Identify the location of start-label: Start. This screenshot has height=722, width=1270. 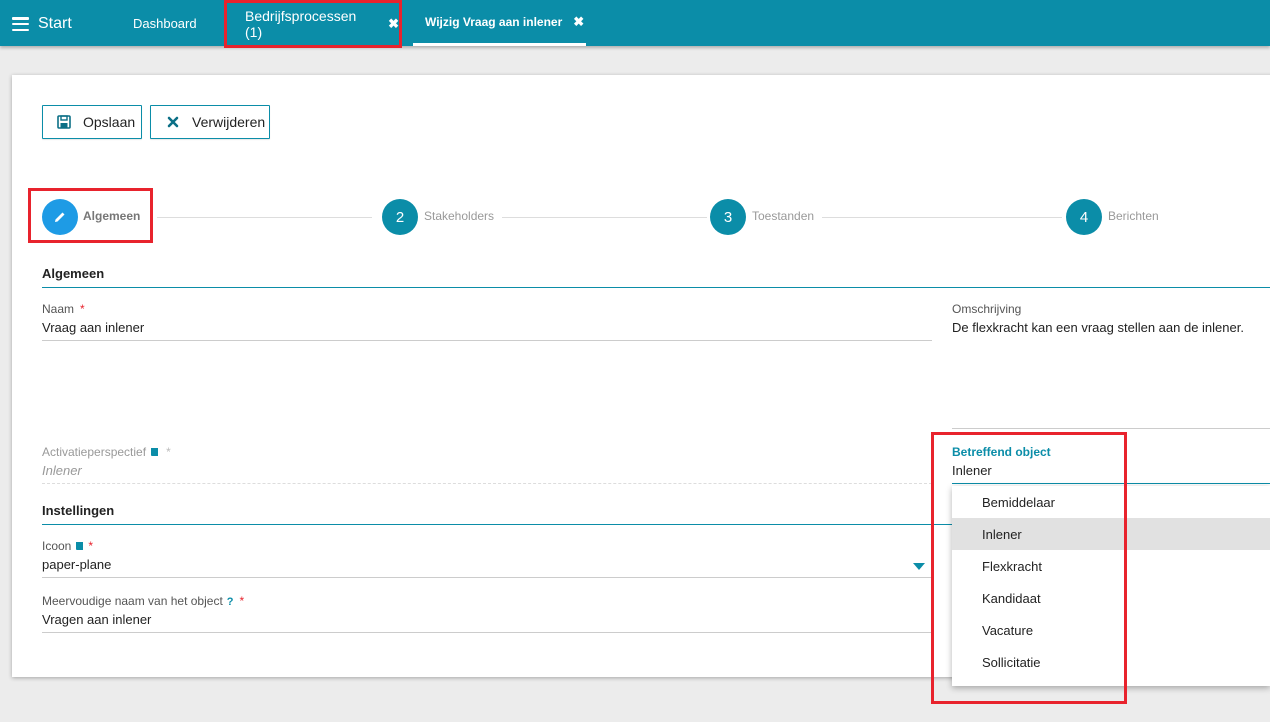
(55, 23).